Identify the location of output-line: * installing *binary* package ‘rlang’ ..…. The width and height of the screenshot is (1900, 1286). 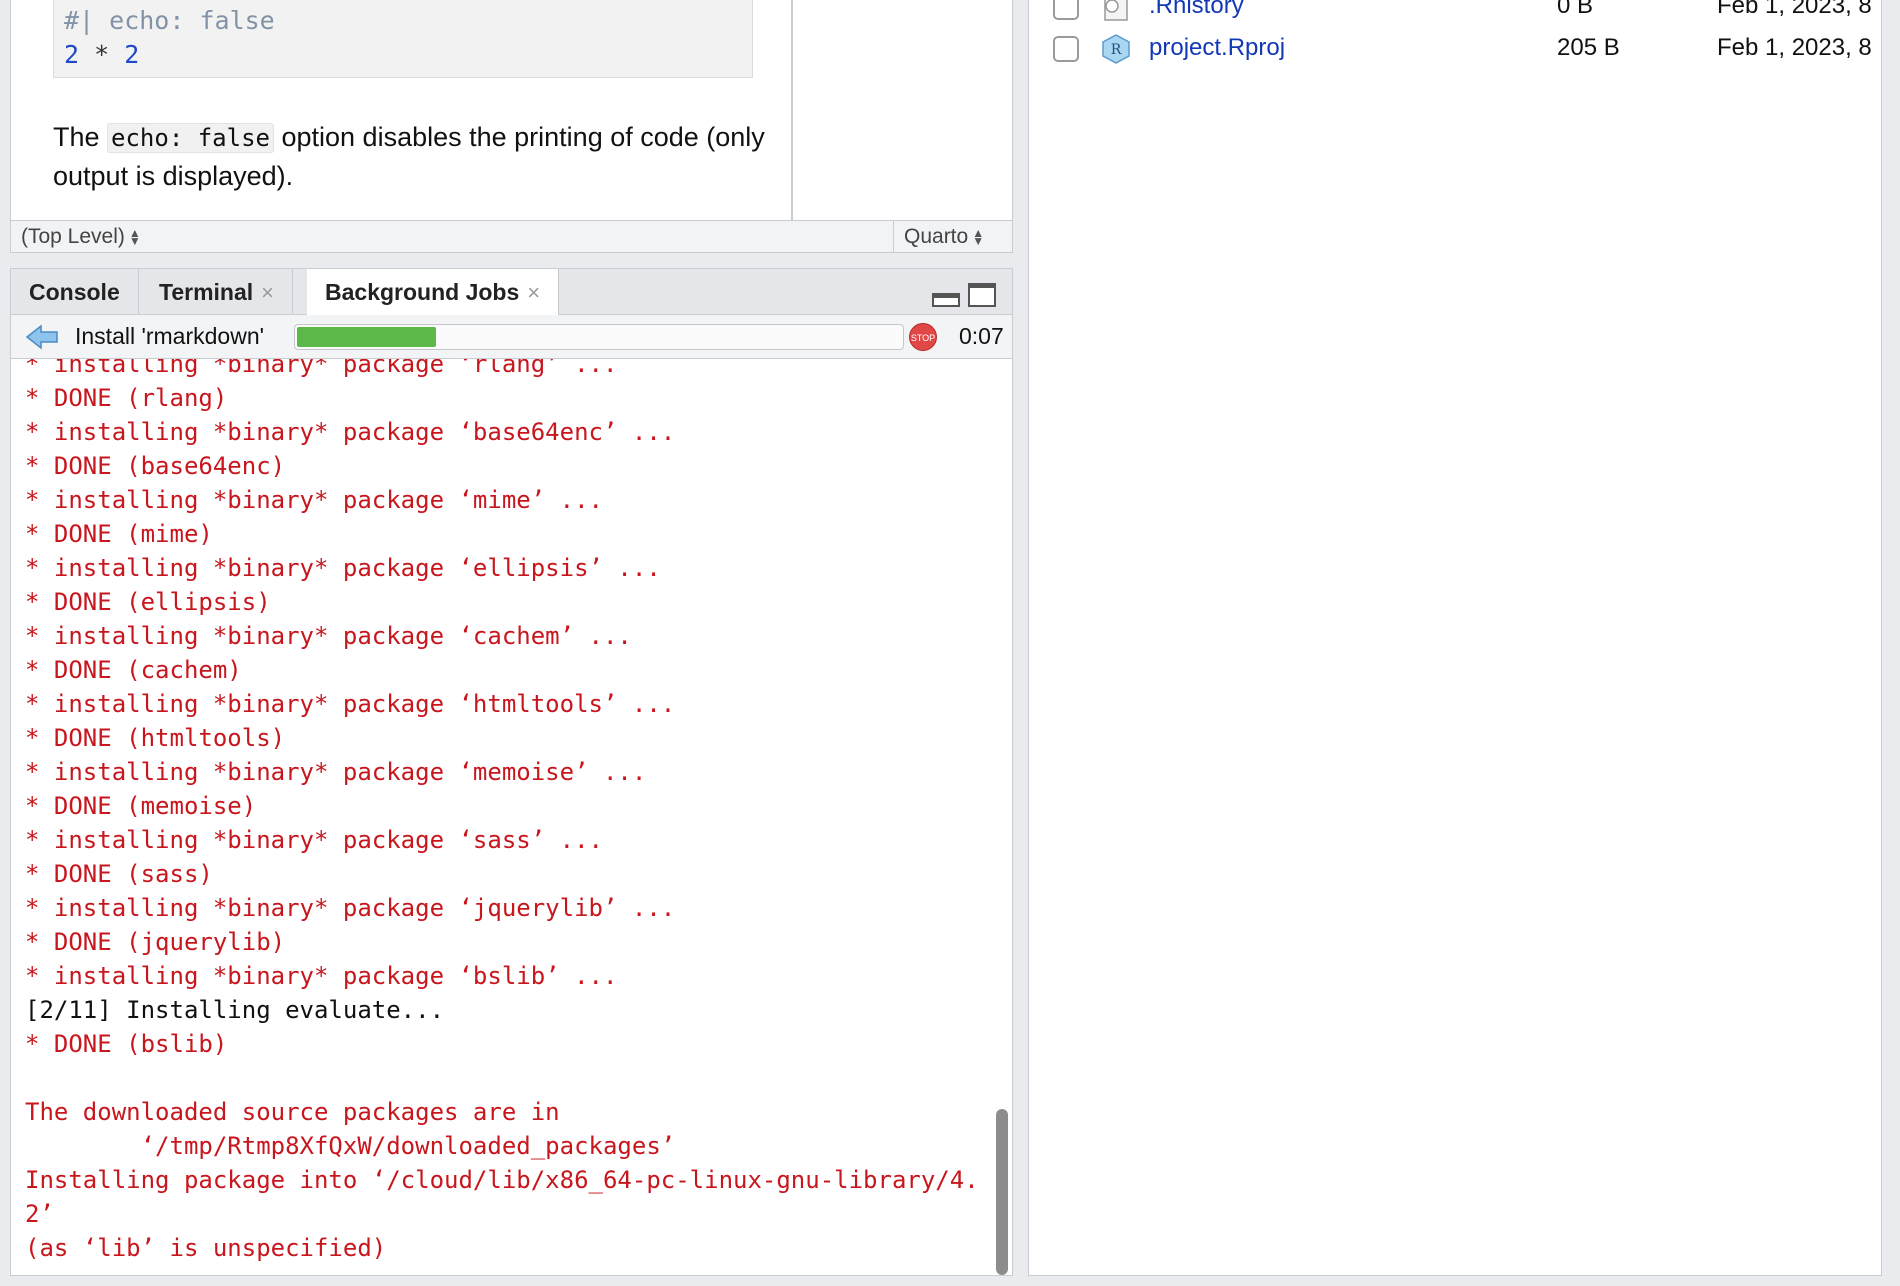
(321, 368).